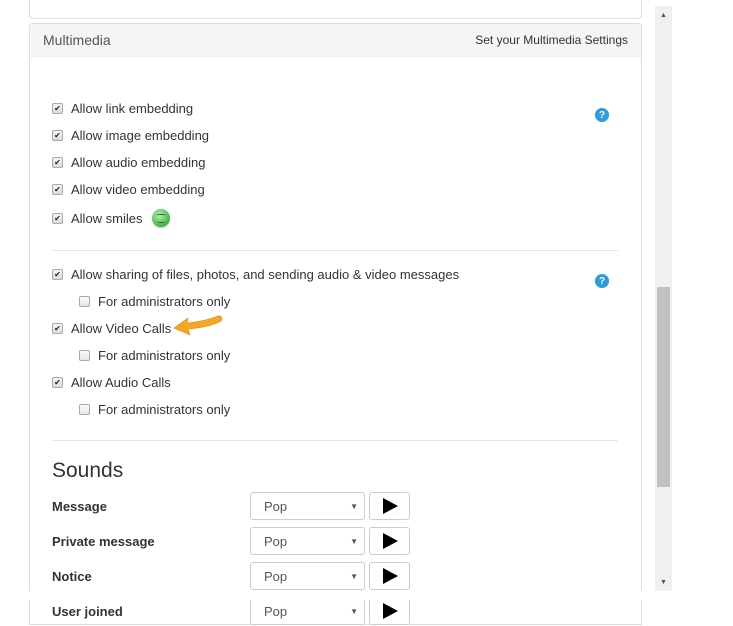 The height and width of the screenshot is (626, 733). Describe the element at coordinates (232, 506) in the screenshot. I see `sound-row-message: Message Pop ▼` at that location.